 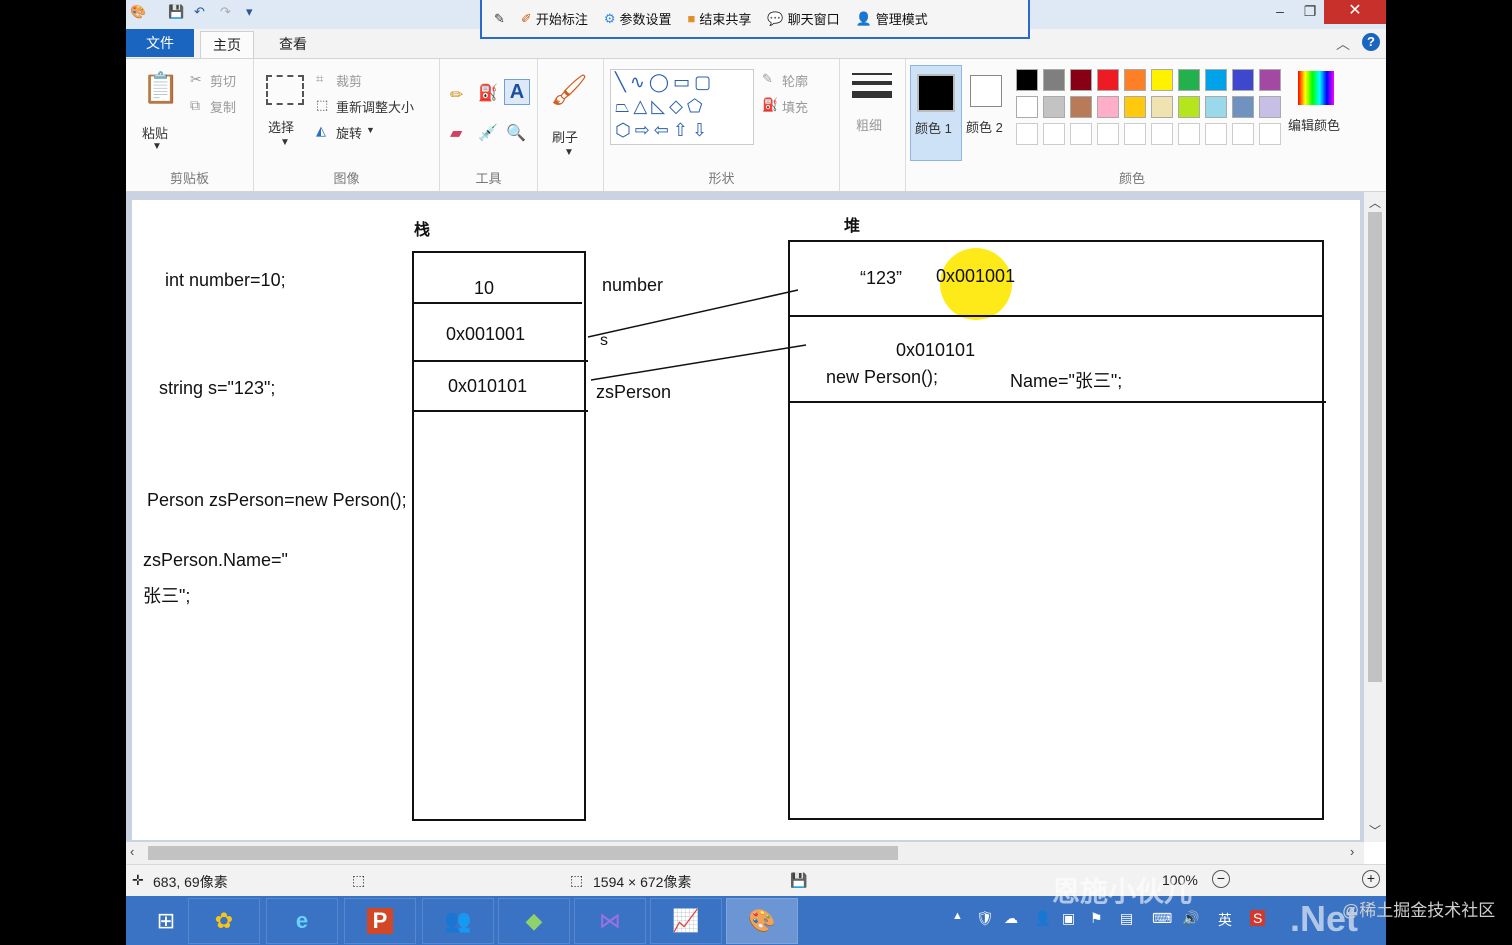 I want to click on qat-dropdown-icon: ▾, so click(x=249, y=12).